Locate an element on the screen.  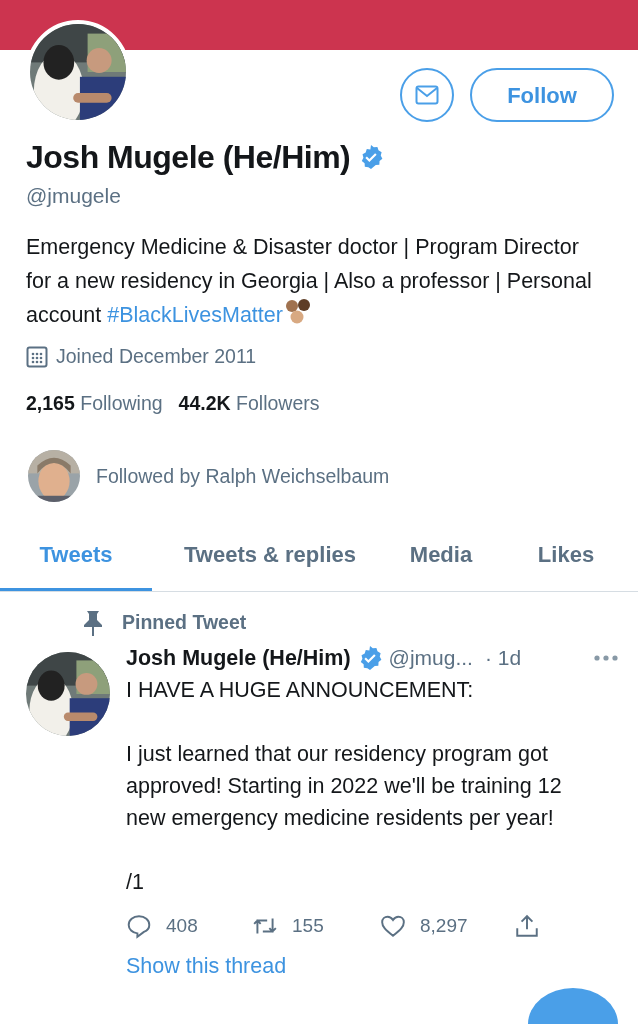
heart-icon is located at coordinates (393, 926).